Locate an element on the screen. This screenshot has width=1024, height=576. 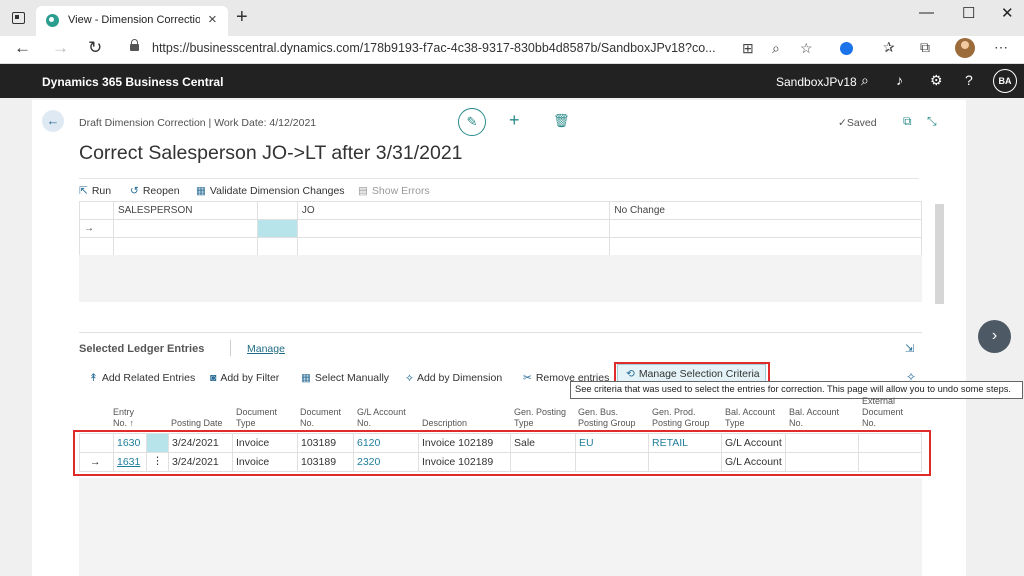
new-tab-button: + is located at coordinates (242, 17).